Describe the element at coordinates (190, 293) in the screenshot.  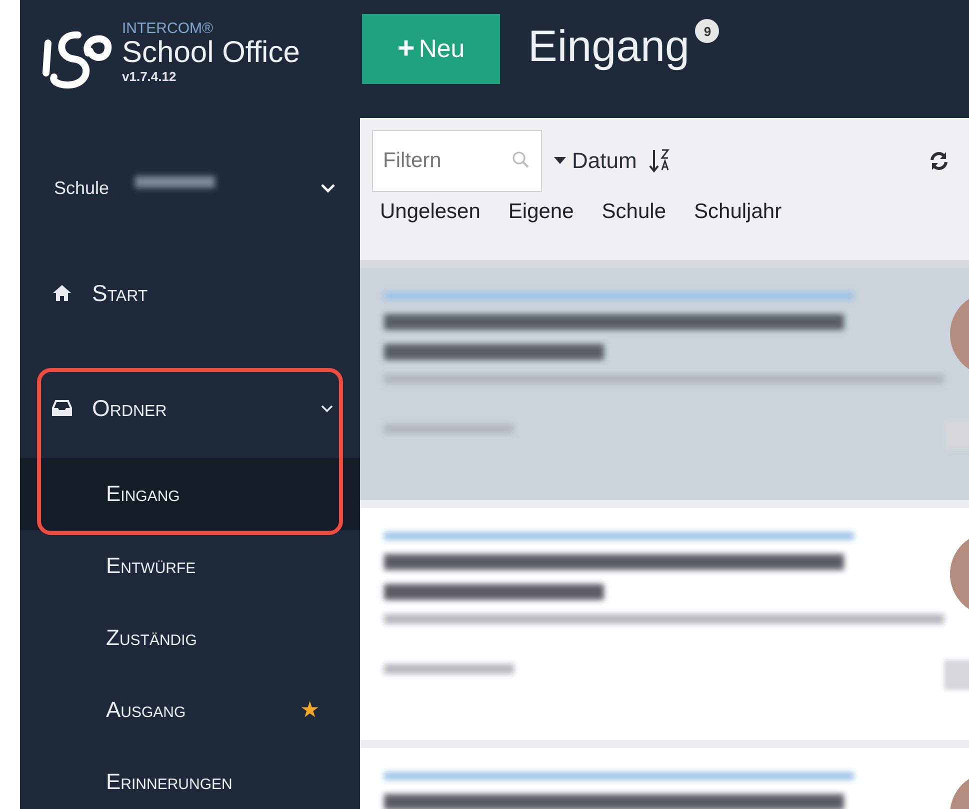
I see `nav-item: Start` at that location.